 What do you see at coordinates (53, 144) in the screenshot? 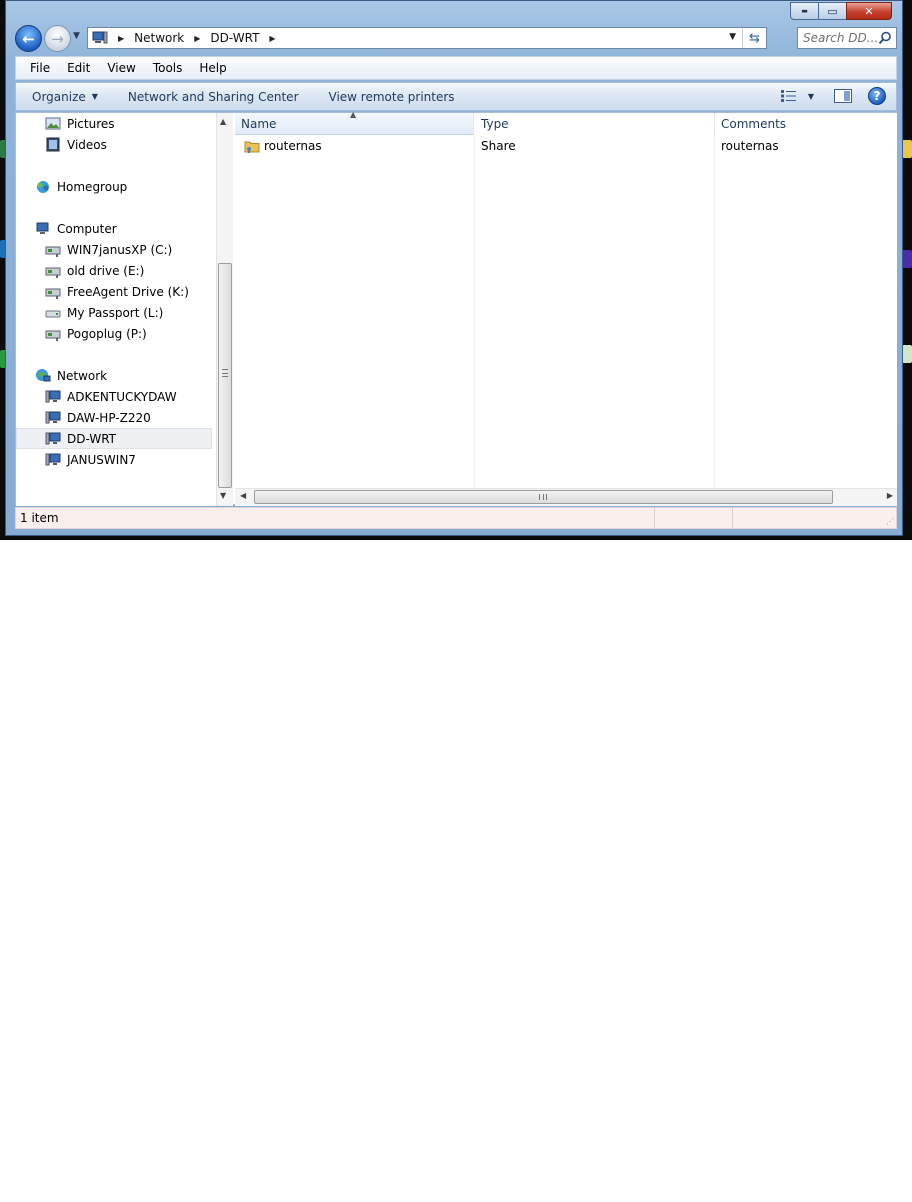
I see `videos-icon` at bounding box center [53, 144].